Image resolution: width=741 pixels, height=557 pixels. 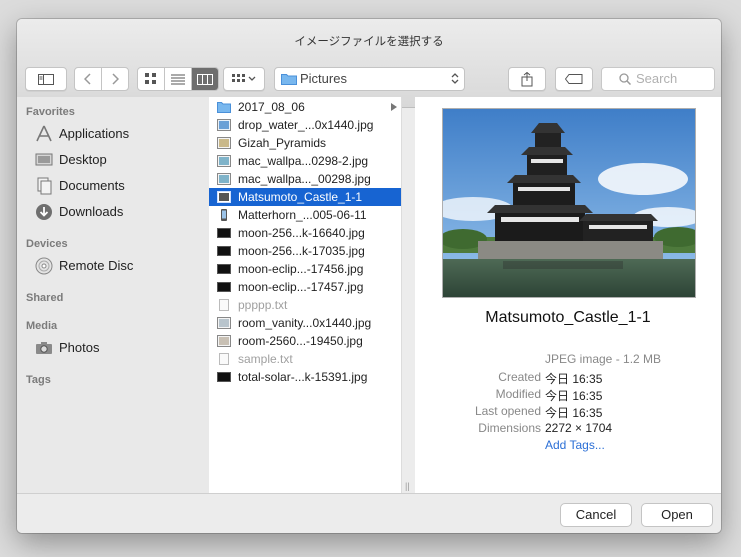 I want to click on column-resize-handle: ||, so click(x=407, y=486).